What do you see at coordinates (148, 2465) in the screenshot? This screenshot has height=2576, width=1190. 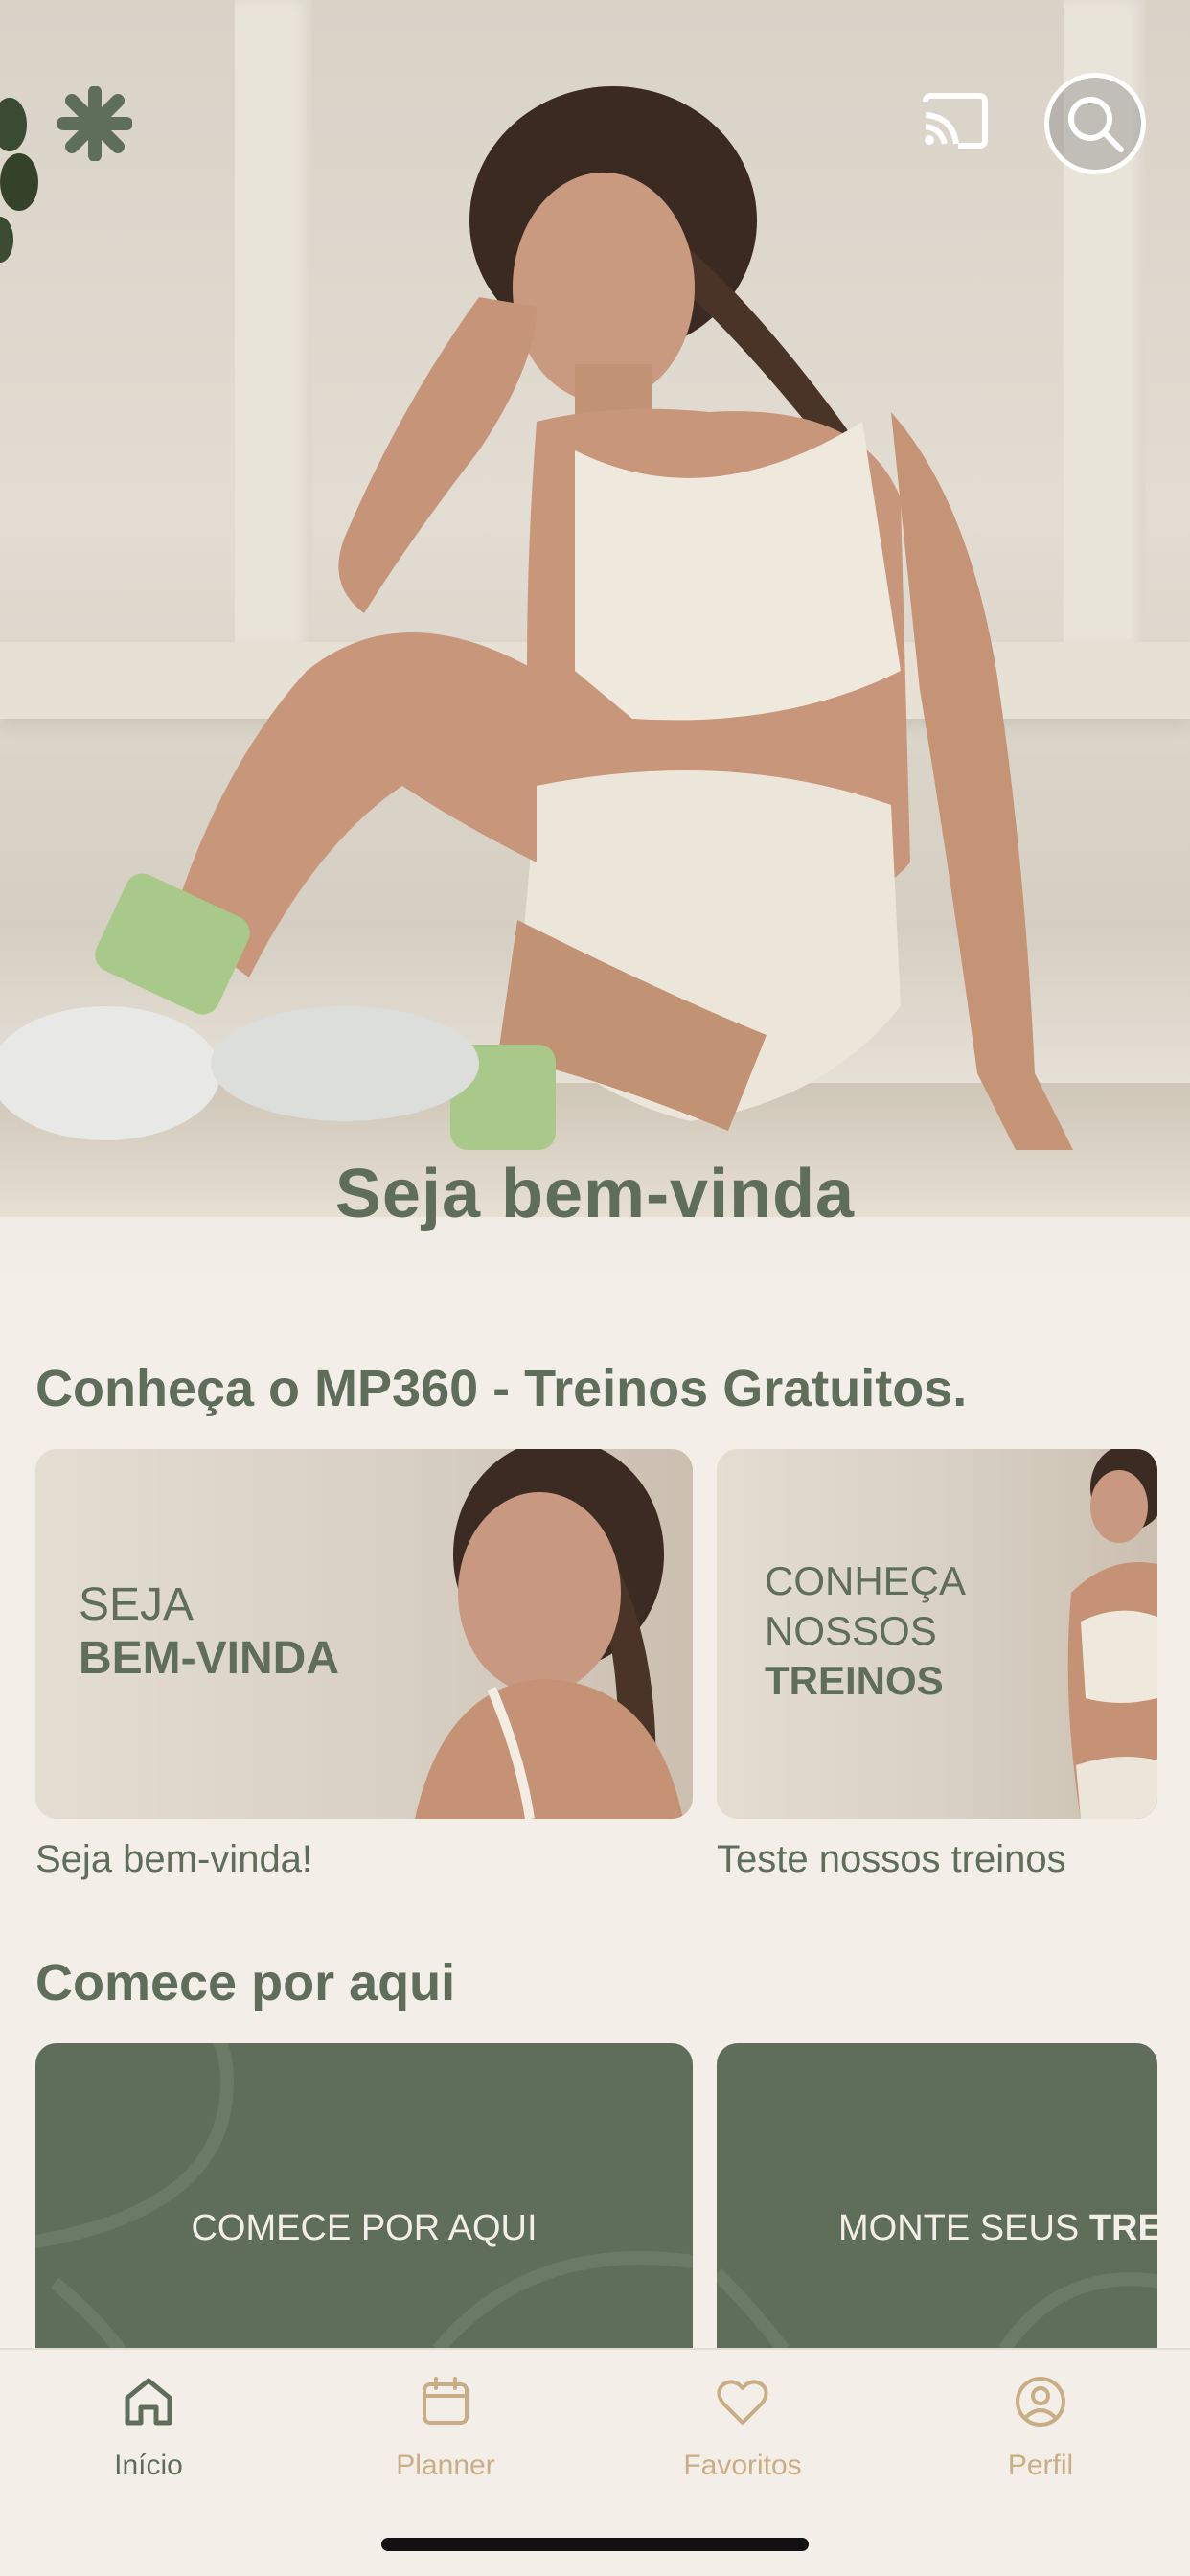 I see `tab-inicio-label: Início` at bounding box center [148, 2465].